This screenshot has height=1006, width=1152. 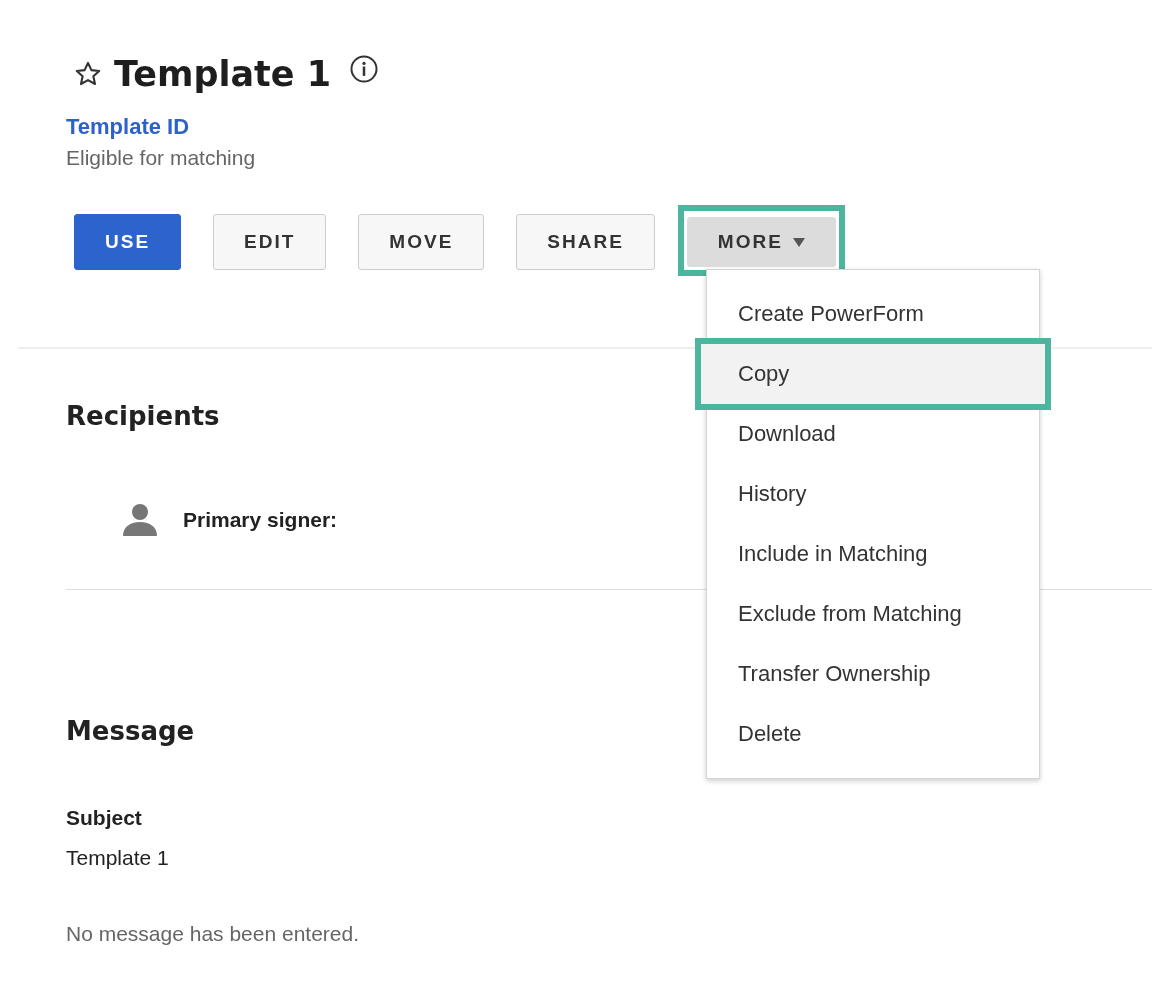 What do you see at coordinates (421, 242) in the screenshot?
I see `action-button: MOVE` at bounding box center [421, 242].